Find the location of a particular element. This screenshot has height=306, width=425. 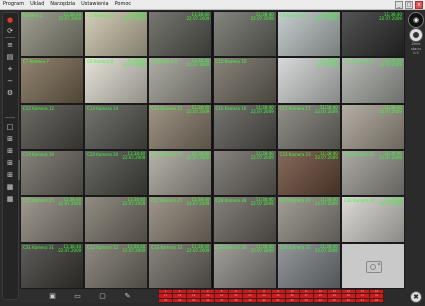

camera-tile: C25 Kamera 25 11:38:40 22.07.2009 is located at coordinates (52, 219).